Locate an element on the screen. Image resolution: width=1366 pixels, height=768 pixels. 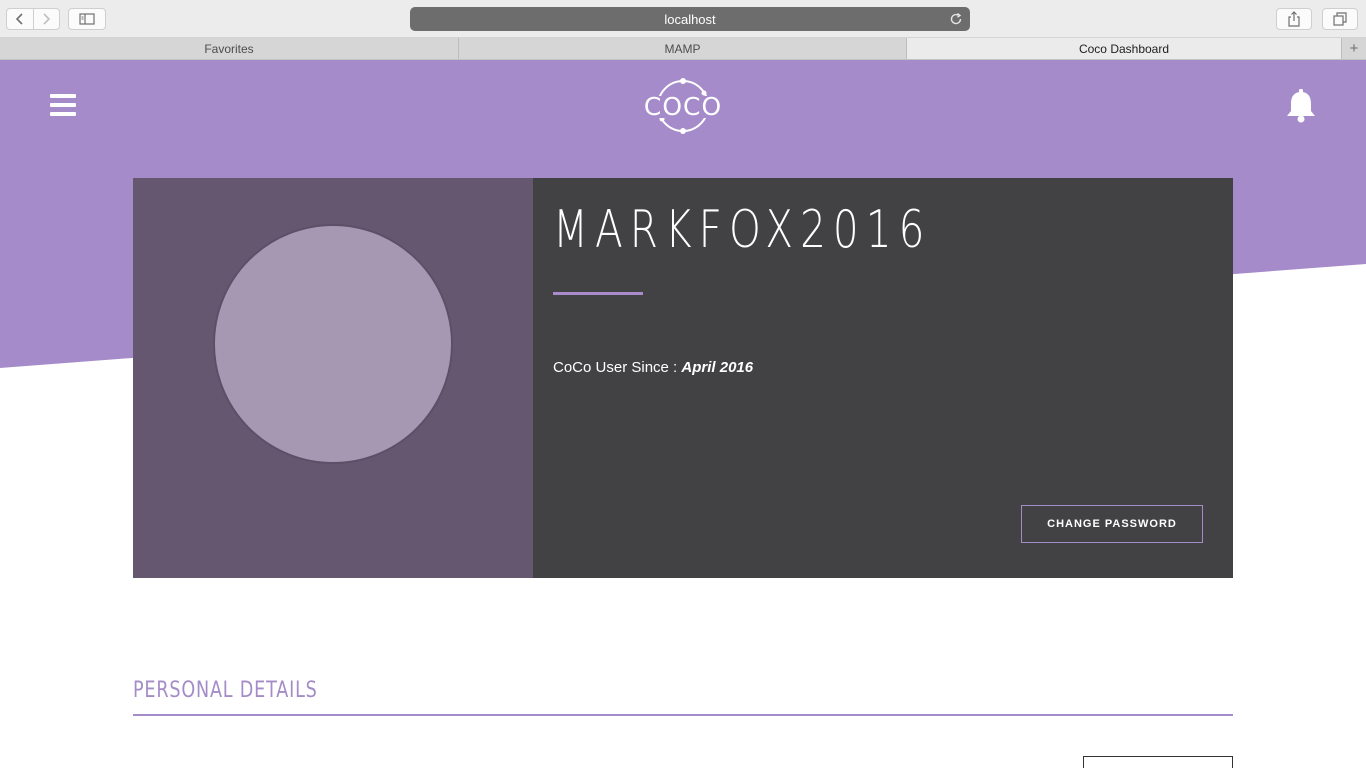
member-since-label: CoCo User Since : is located at coordinates (617, 367).